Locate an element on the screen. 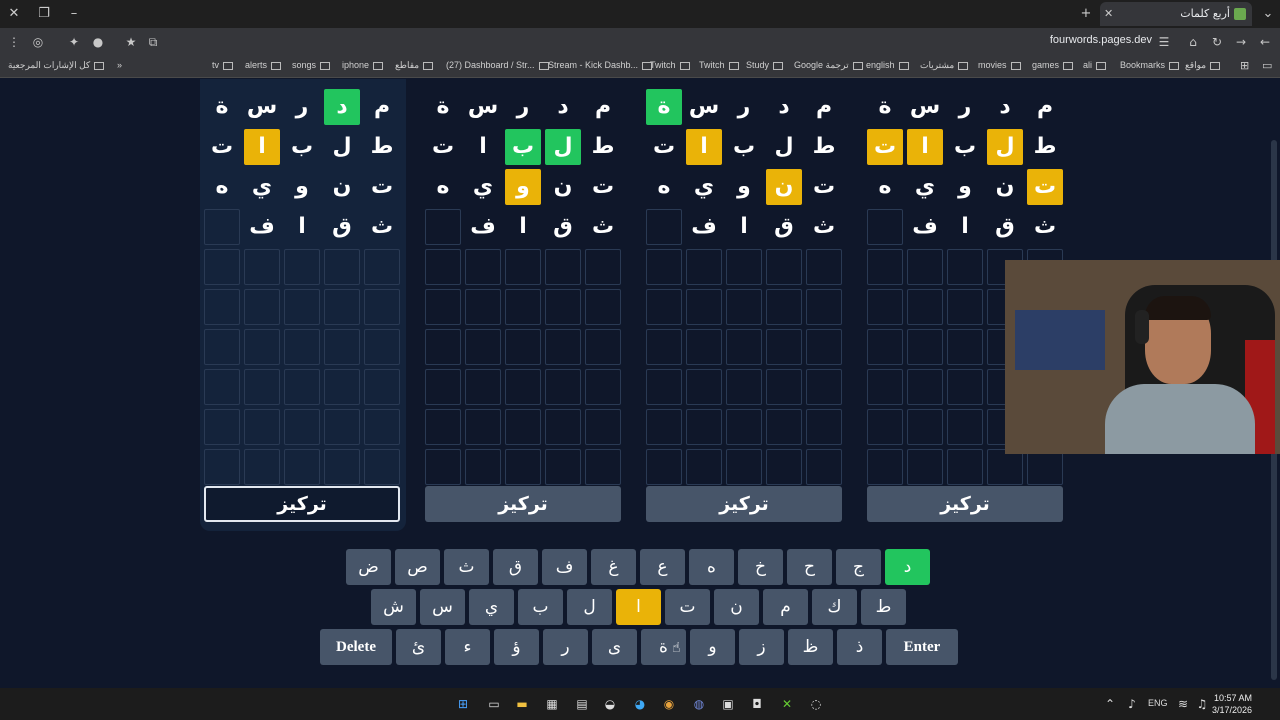 The height and width of the screenshot is (720, 1280). discord-icon: ◍ is located at coordinates (699, 704).